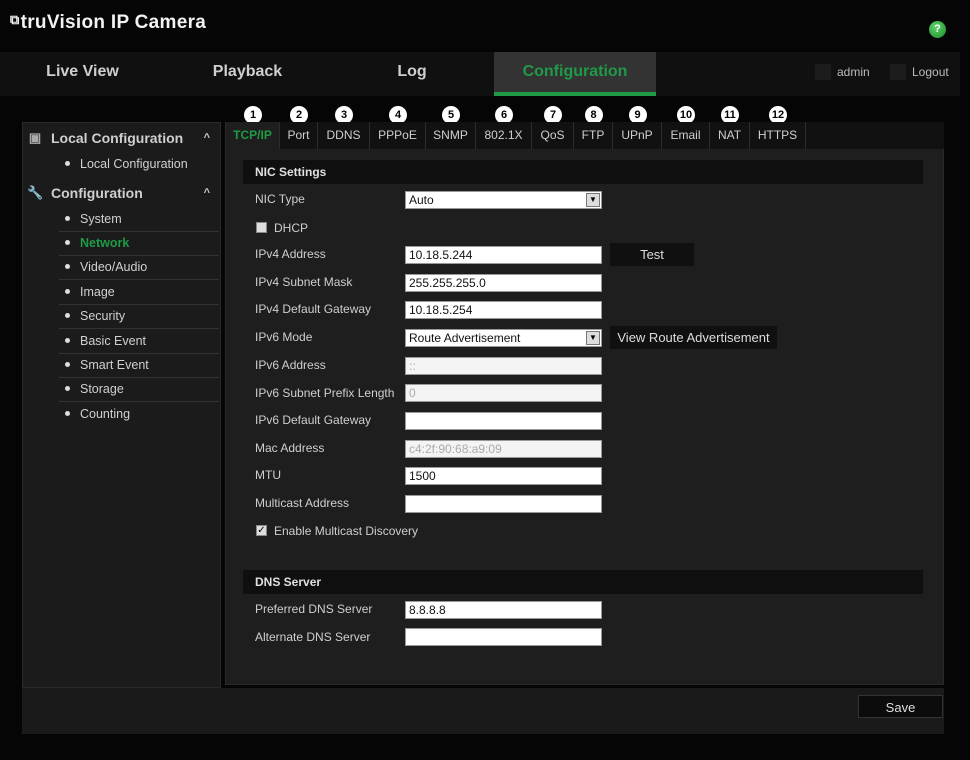 The image size is (970, 760). What do you see at coordinates (313, 637) in the screenshot?
I see `alternate-dns-label: Alternate DNS Server` at bounding box center [313, 637].